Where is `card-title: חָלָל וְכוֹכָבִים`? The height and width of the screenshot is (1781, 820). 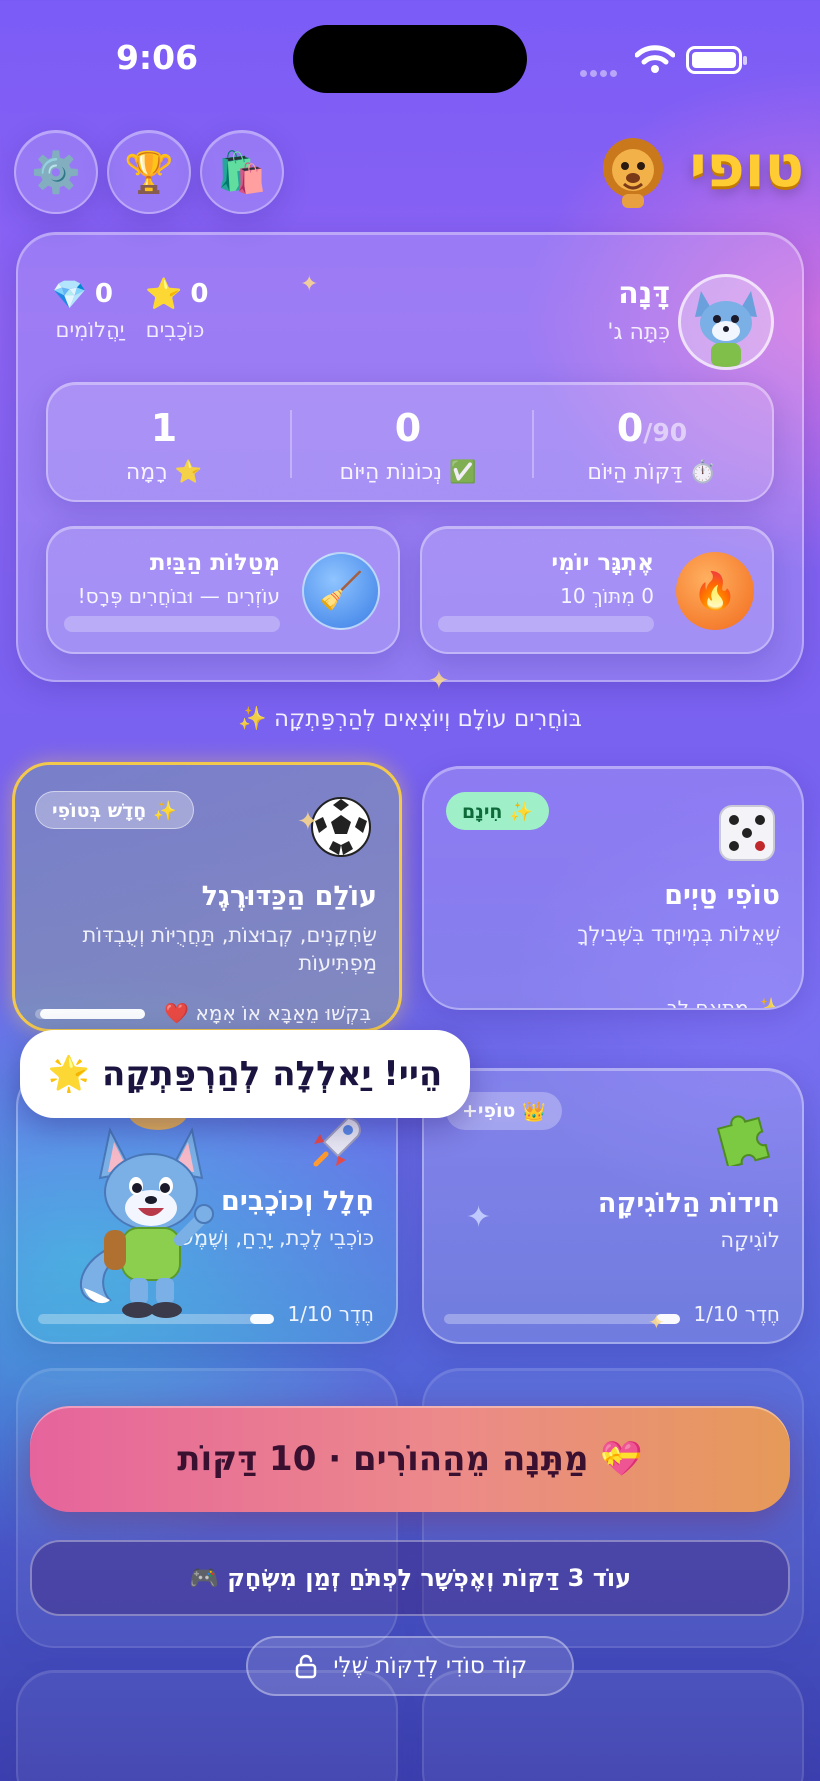 card-title: חָלָל וְכוֹכָבִים is located at coordinates (297, 1201).